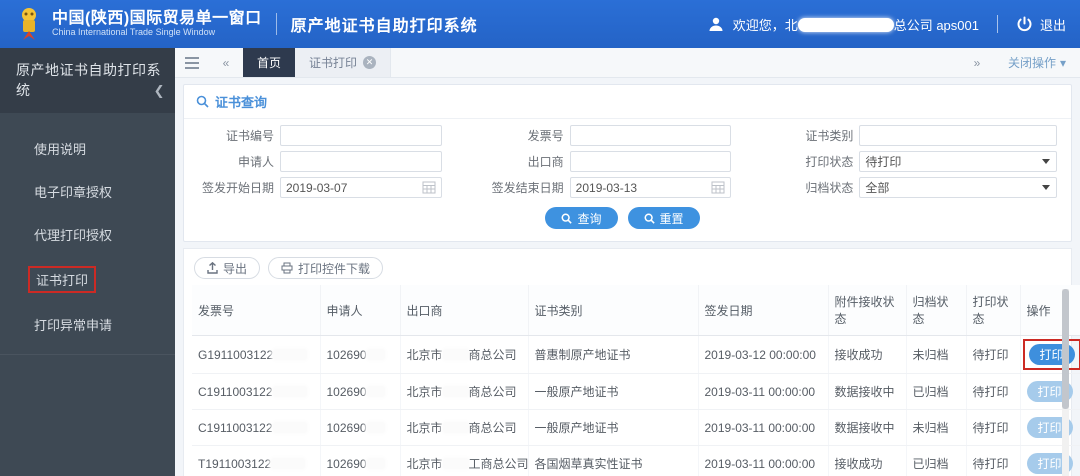 The height and width of the screenshot is (476, 1080). What do you see at coordinates (763, 354) in the screenshot?
I see `cell-issue-date: 2019-03-12 00:00:00` at bounding box center [763, 354].